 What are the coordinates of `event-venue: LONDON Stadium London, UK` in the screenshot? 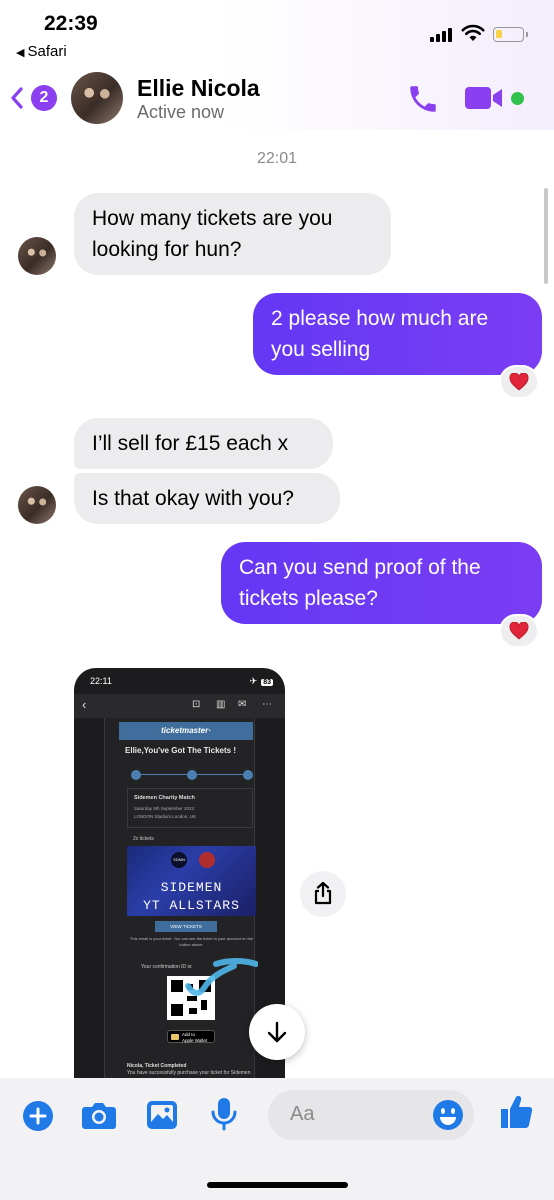 It's located at (165, 816).